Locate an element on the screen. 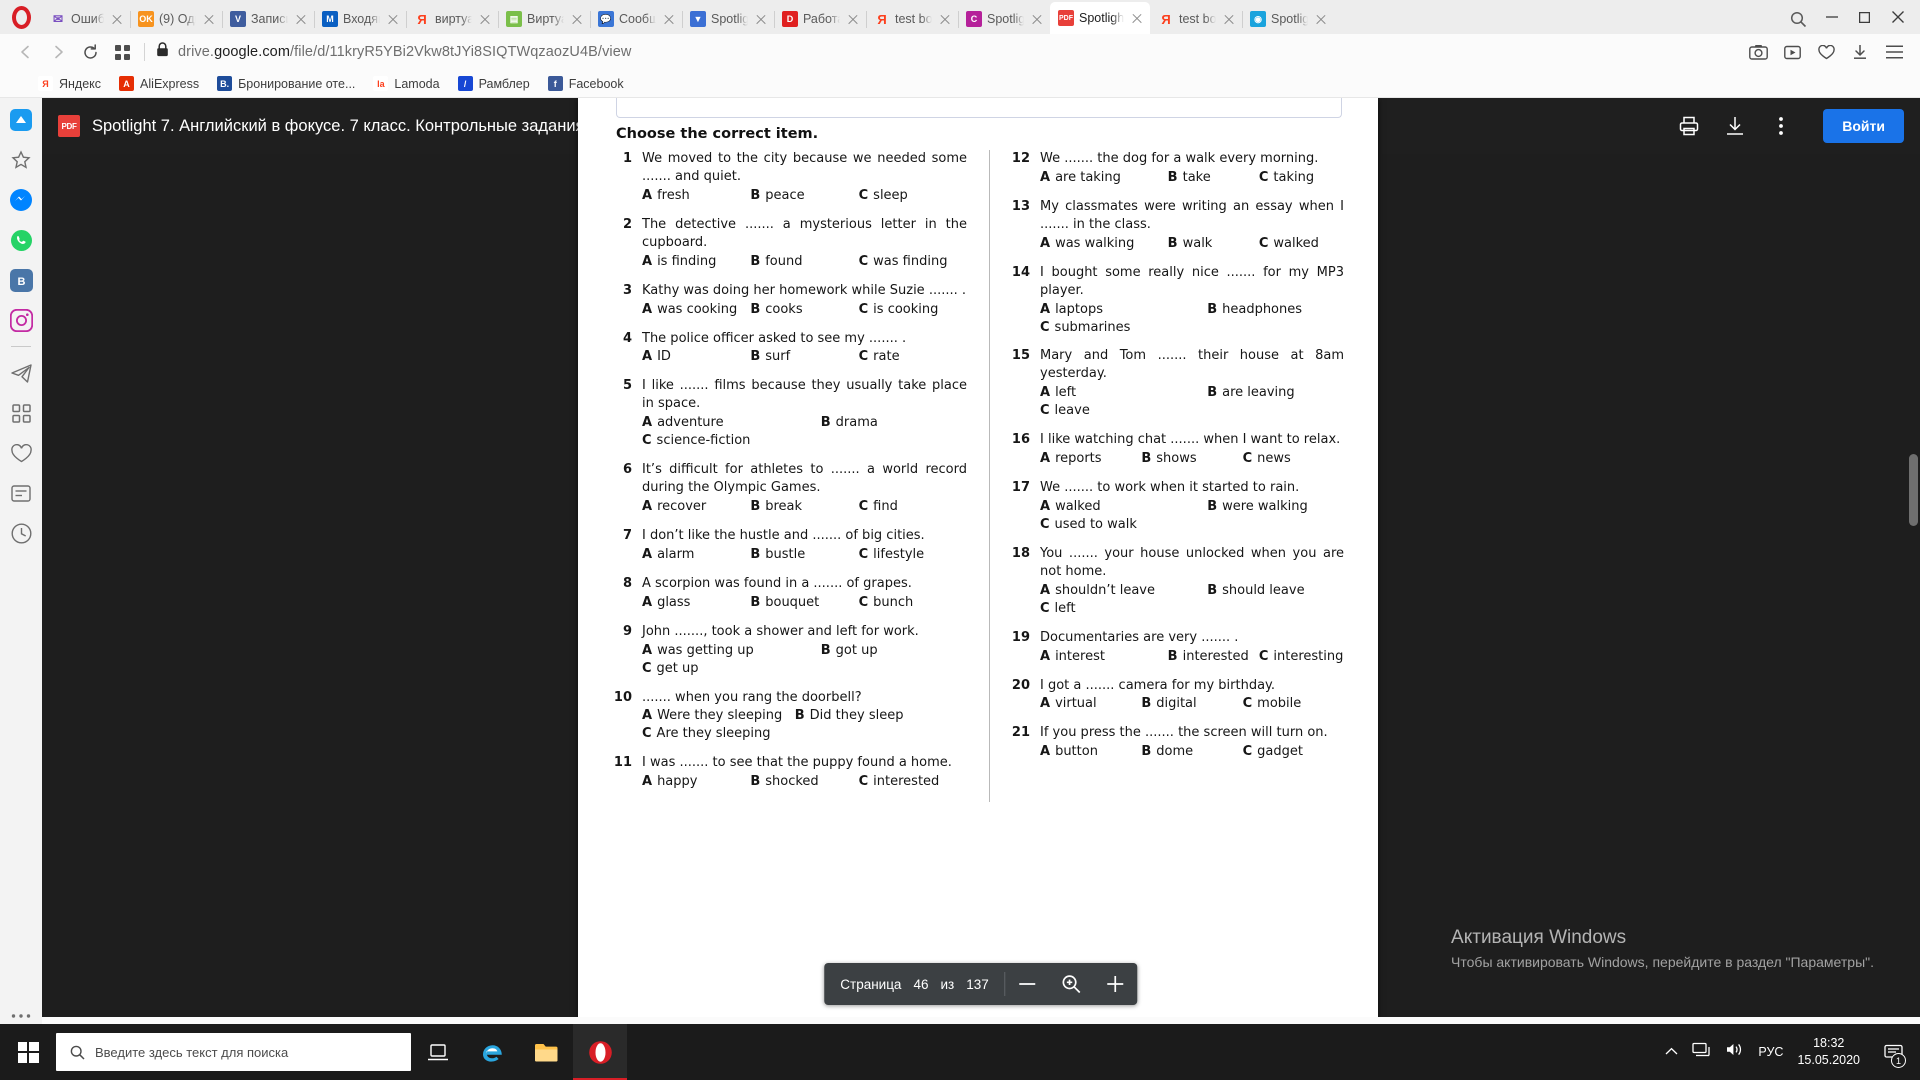  edge-icon is located at coordinates (492, 1052).